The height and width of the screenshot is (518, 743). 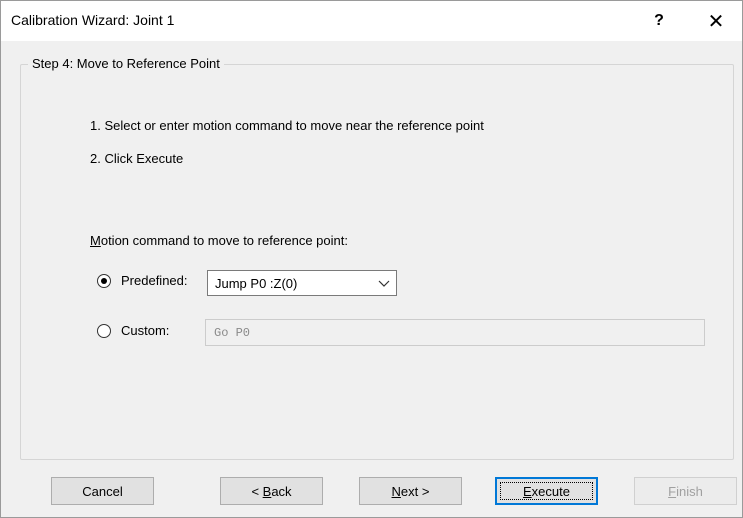 I want to click on custom-label: Custom:, so click(x=145, y=330).